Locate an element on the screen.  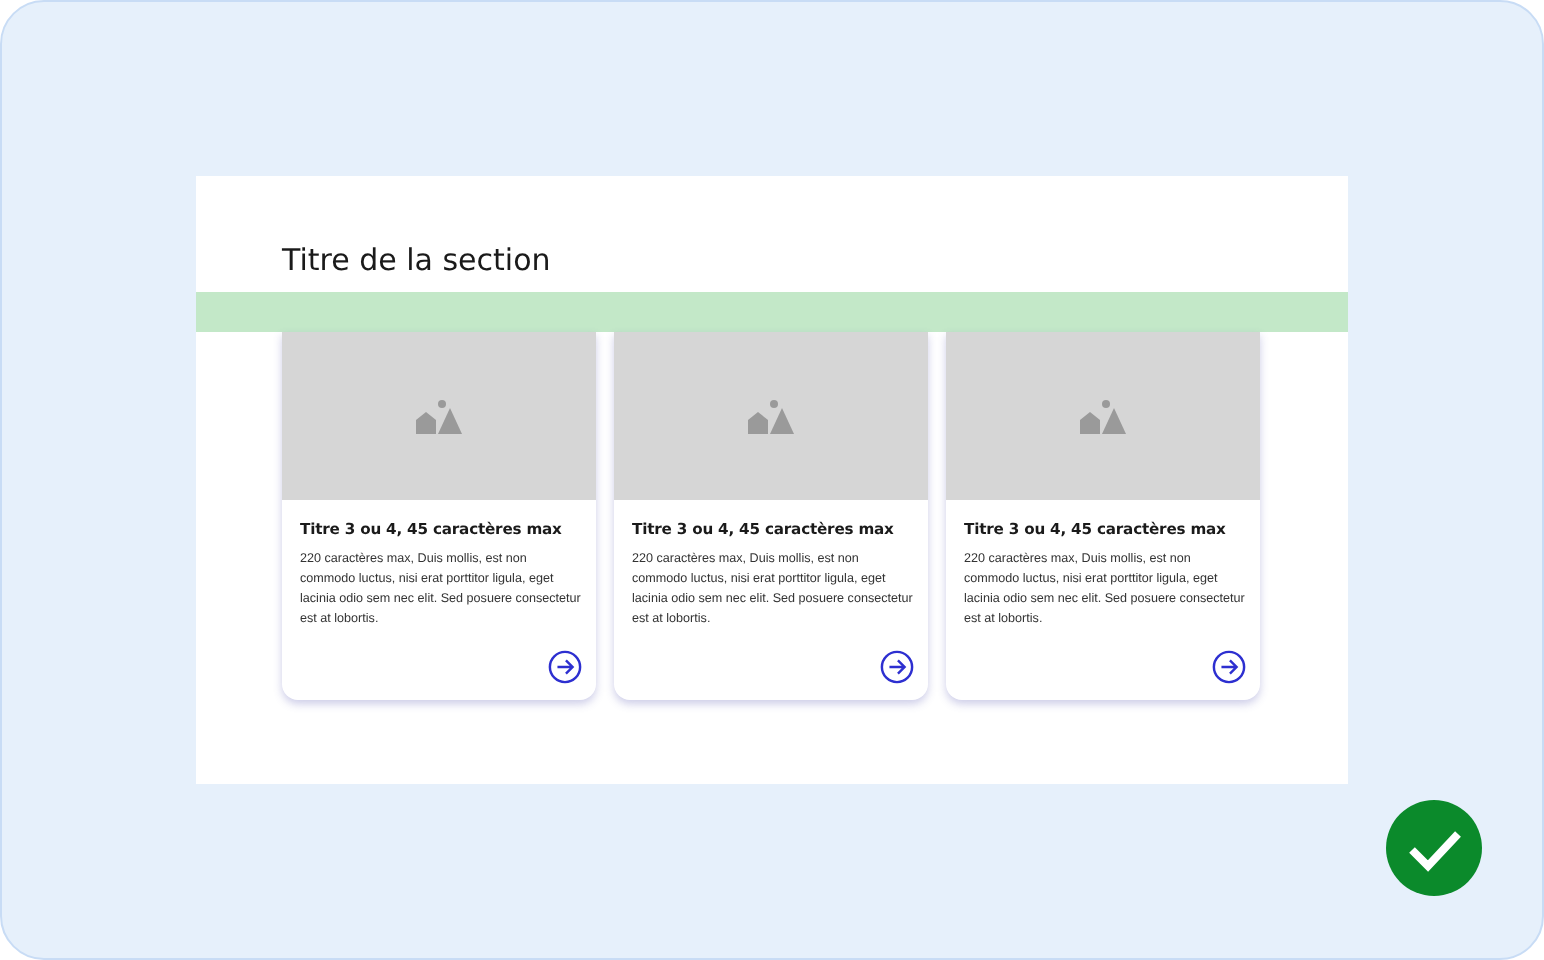
section-title: Titre de la section is located at coordinates (417, 261).